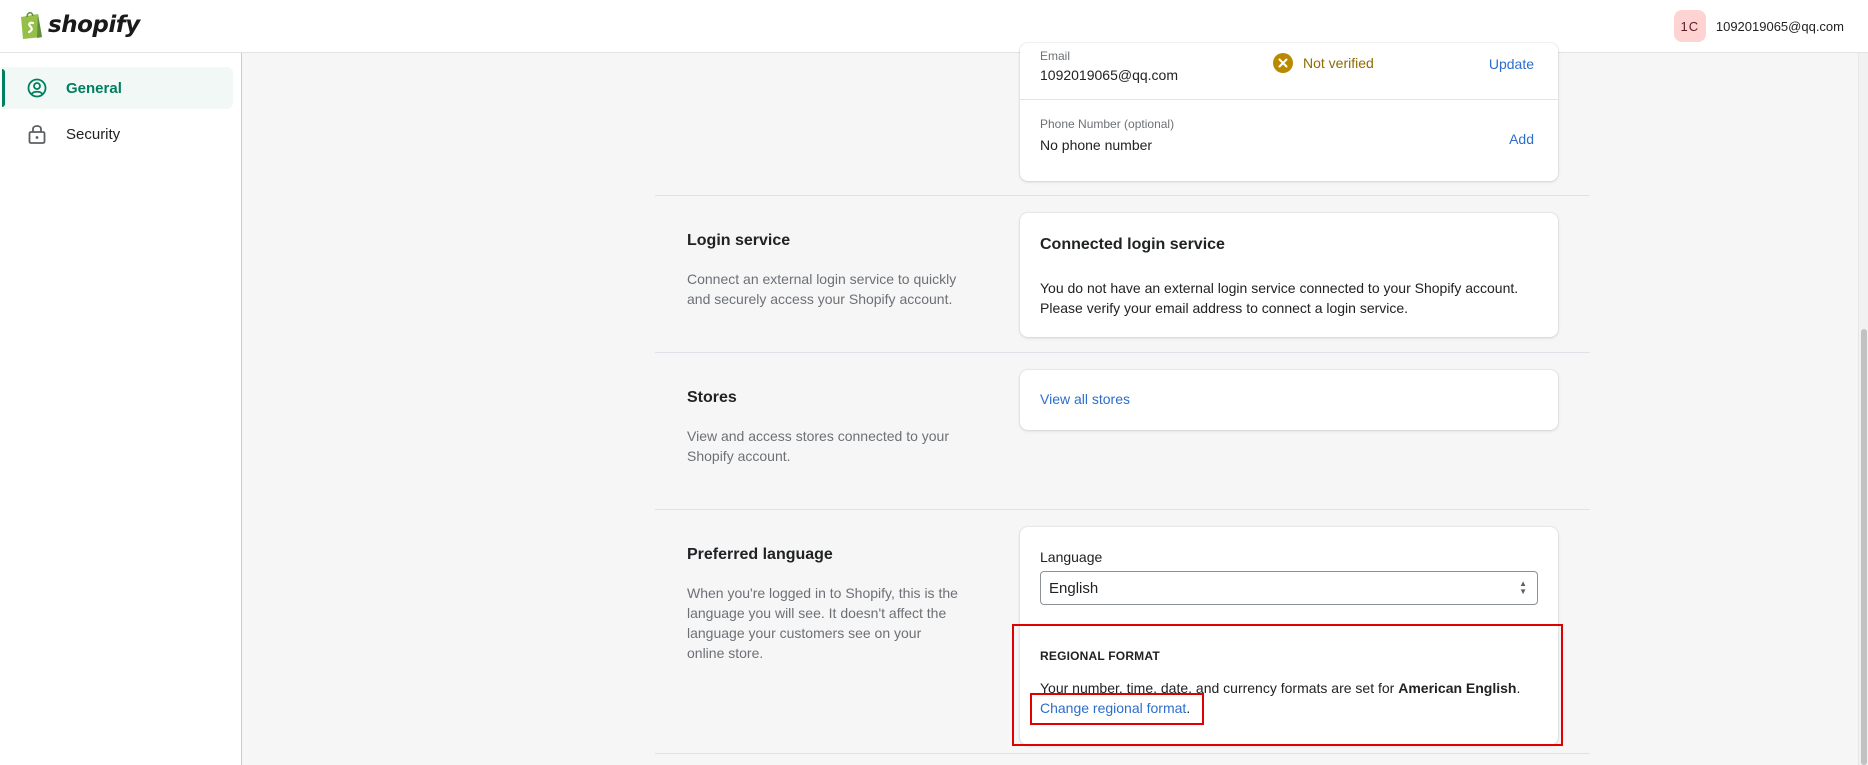  What do you see at coordinates (94, 88) in the screenshot?
I see `sidebar-item-label: General` at bounding box center [94, 88].